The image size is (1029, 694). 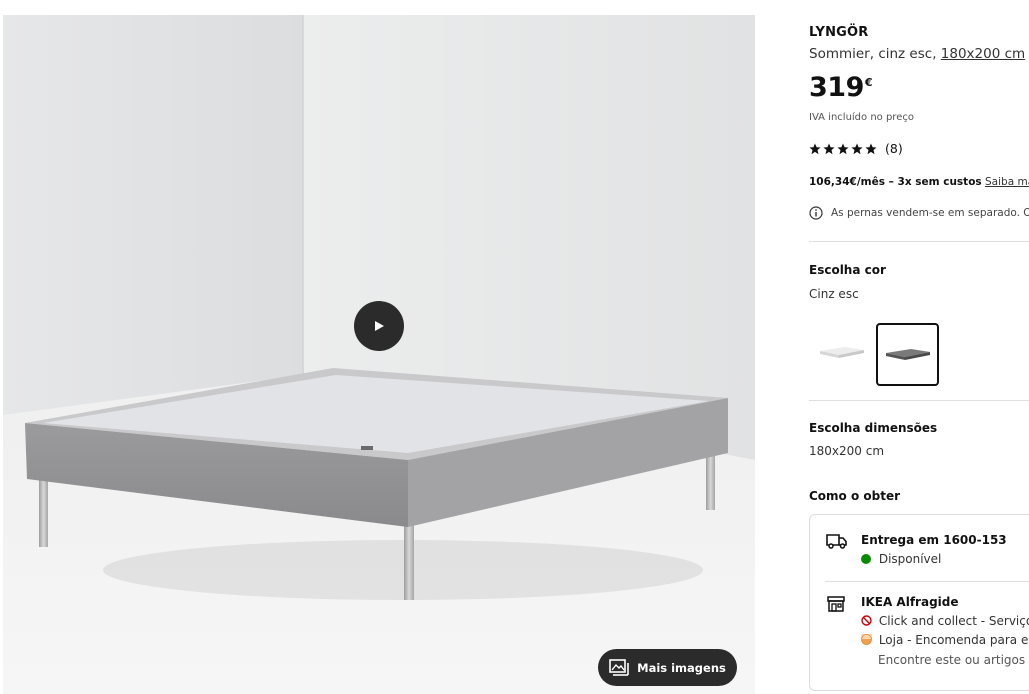 I want to click on product-description: Sommier, cinz esc, 180x200 cm, so click(x=917, y=54).